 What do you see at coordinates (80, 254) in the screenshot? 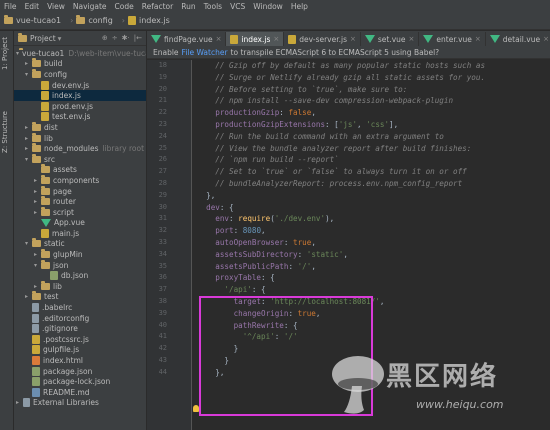
I see `tree-item: ▸ glupMin` at bounding box center [80, 254].